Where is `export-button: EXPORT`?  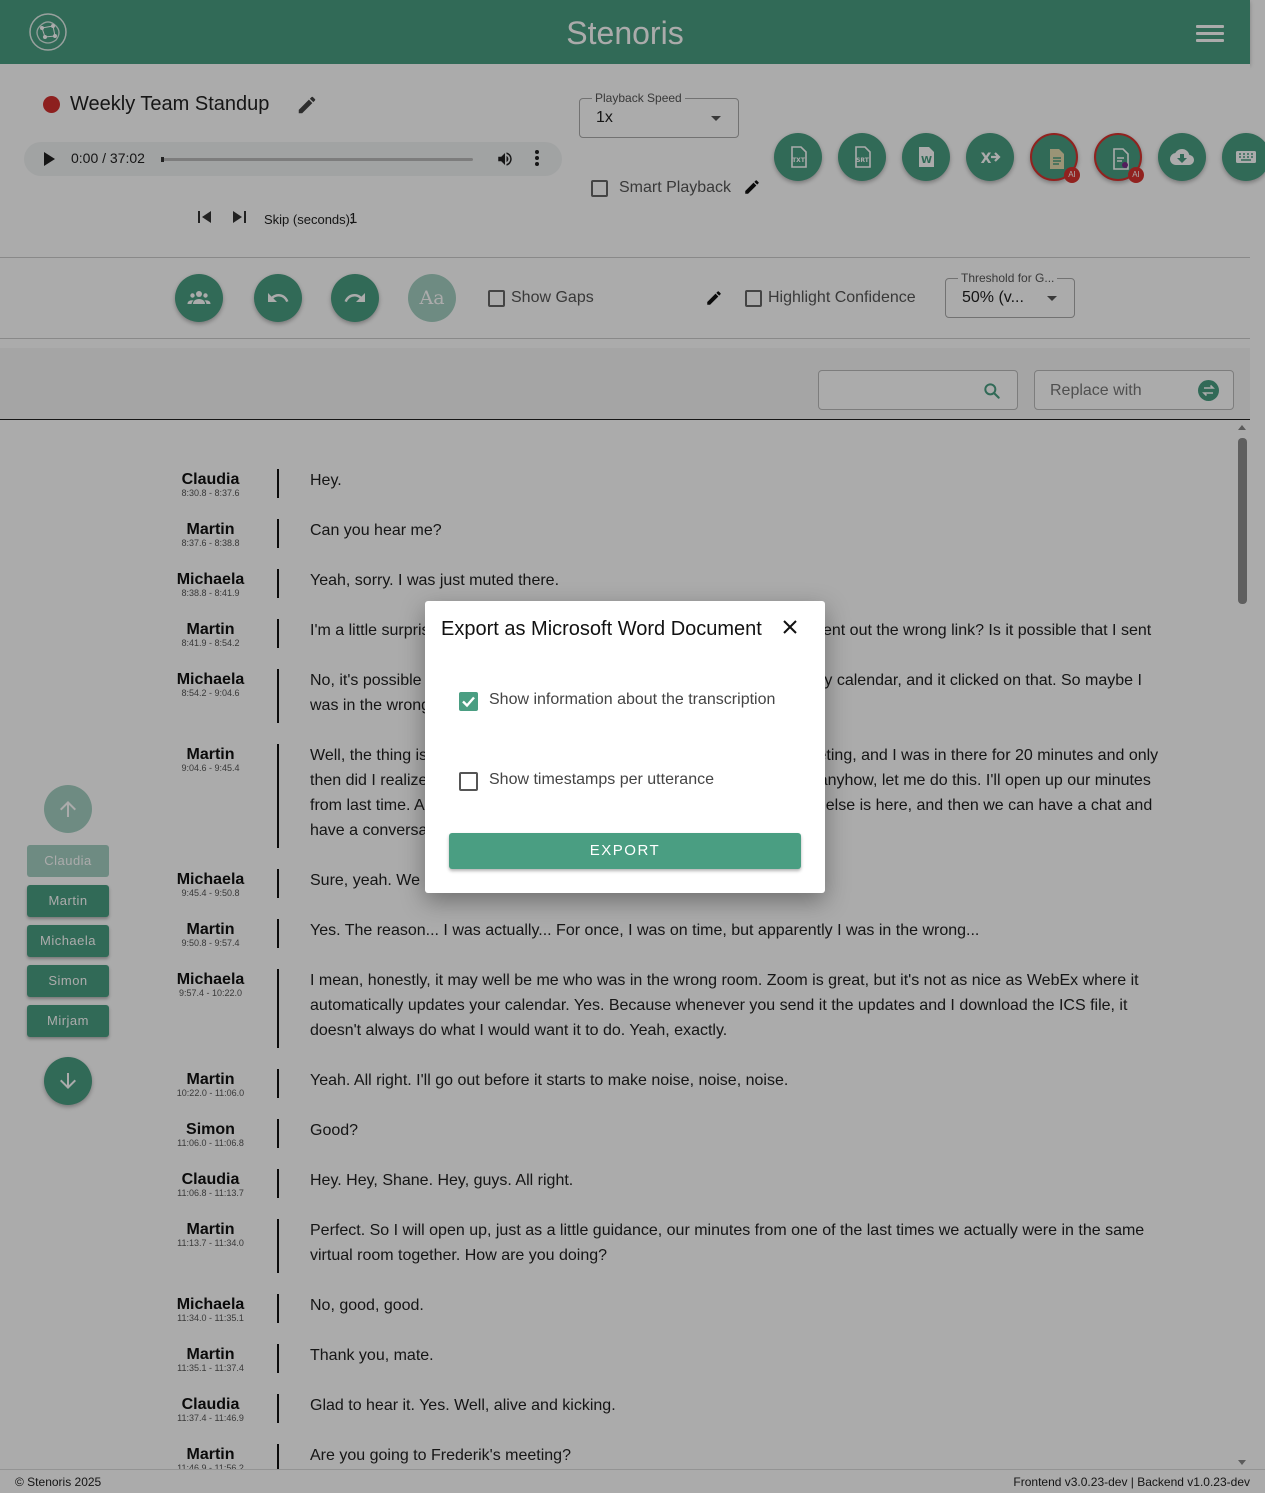
export-button: EXPORT is located at coordinates (625, 851).